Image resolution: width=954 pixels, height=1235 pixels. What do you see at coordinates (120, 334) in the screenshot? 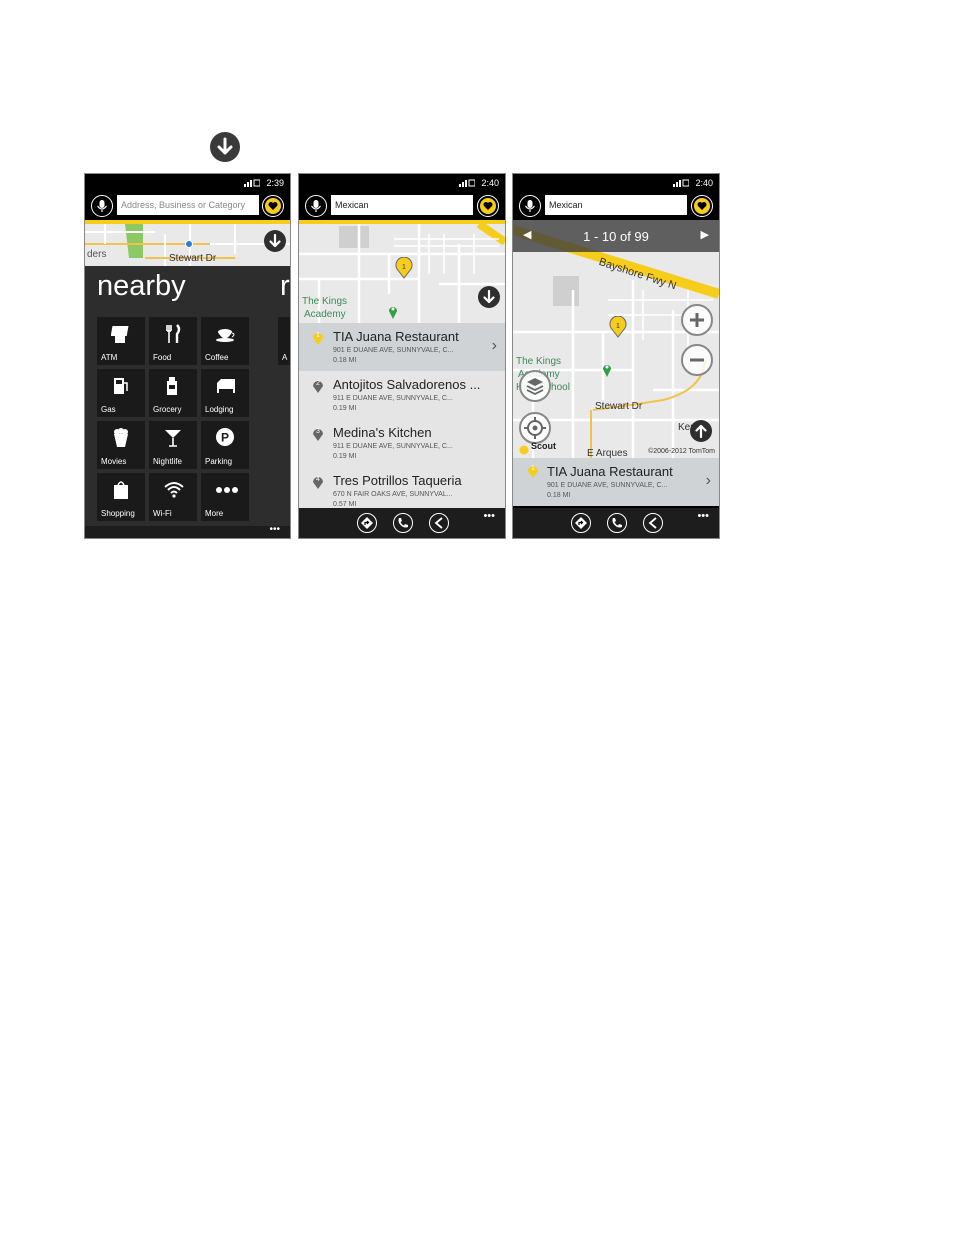
I see `atm-icon` at bounding box center [120, 334].